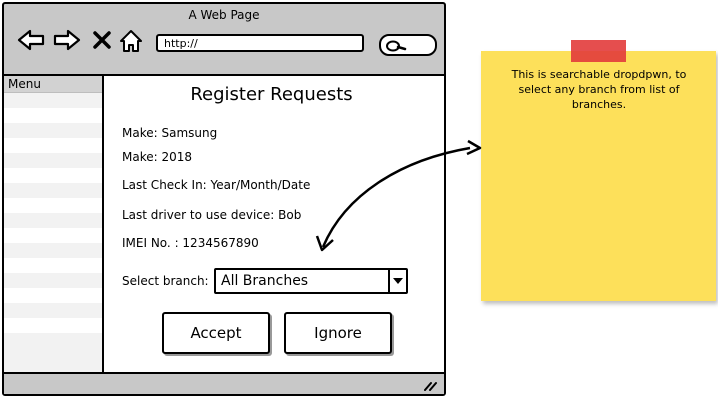 The image size is (718, 400). What do you see at coordinates (398, 195) in the screenshot?
I see `annotation-connector-arrow` at bounding box center [398, 195].